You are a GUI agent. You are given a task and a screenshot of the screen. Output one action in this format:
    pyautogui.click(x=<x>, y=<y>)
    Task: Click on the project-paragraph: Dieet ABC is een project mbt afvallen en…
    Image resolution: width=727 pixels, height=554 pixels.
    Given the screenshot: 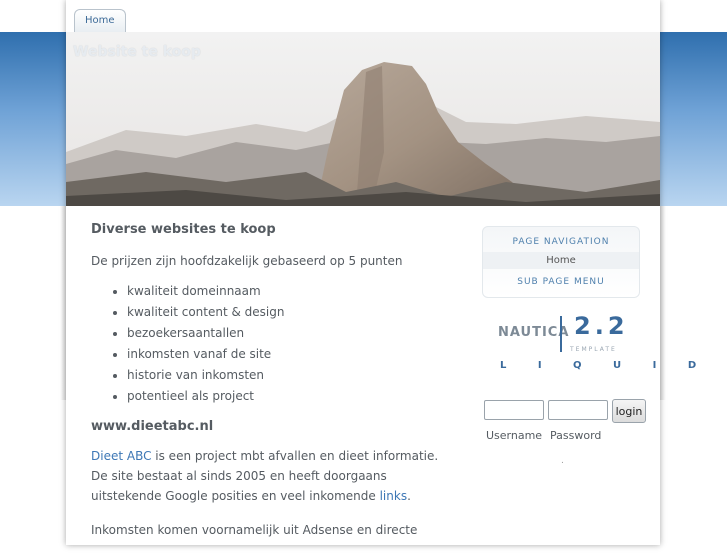 What is the action you would take?
    pyautogui.click(x=271, y=476)
    